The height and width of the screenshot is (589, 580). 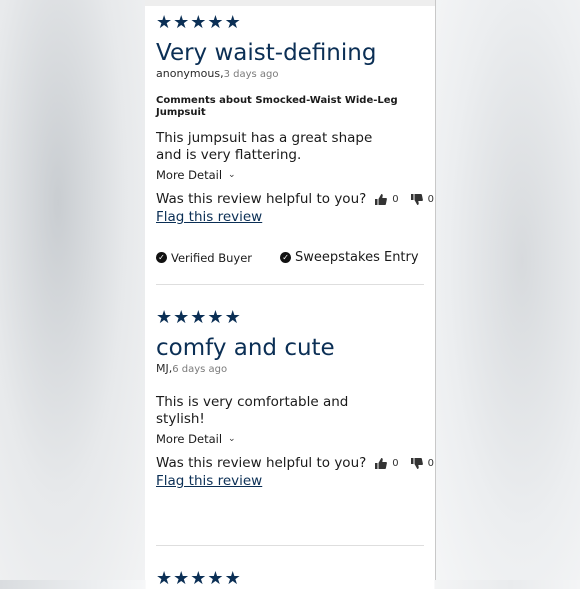 I want to click on sweepstakes-entry-label: Sweepstakes Entry, so click(x=357, y=257).